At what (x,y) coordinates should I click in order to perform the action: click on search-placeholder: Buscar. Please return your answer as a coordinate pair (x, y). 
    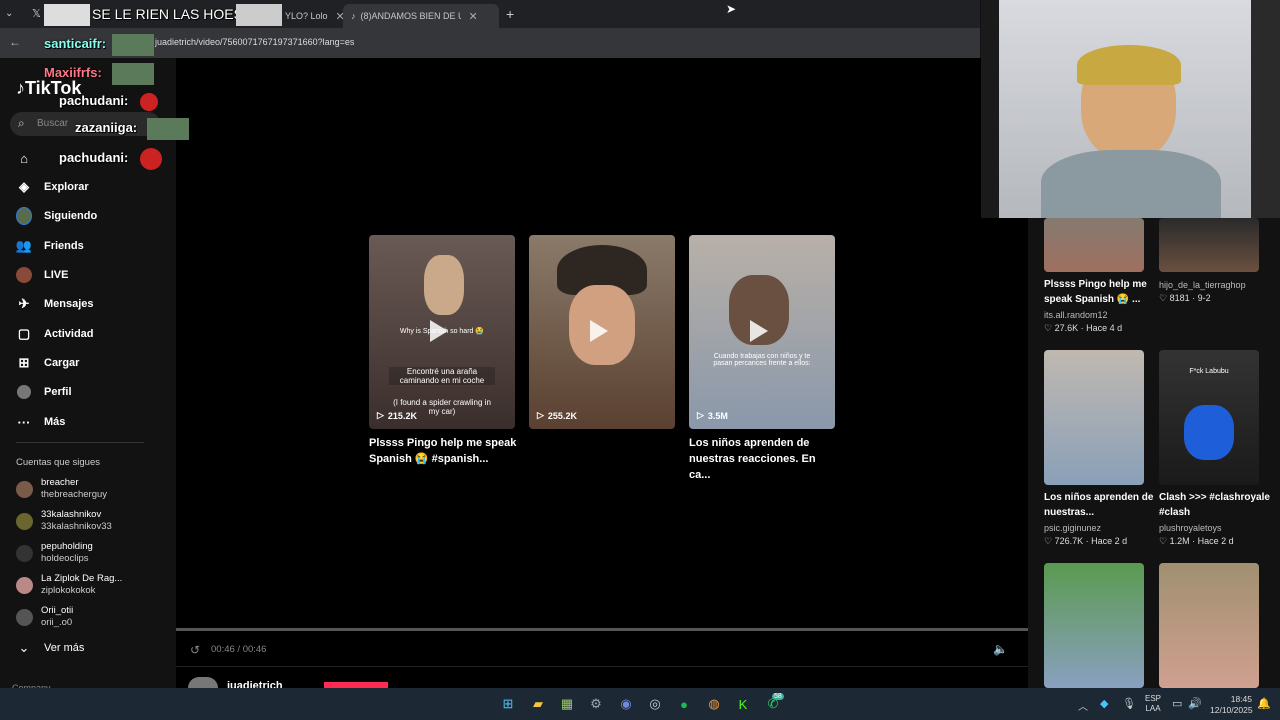
    Looking at the image, I should click on (53, 123).